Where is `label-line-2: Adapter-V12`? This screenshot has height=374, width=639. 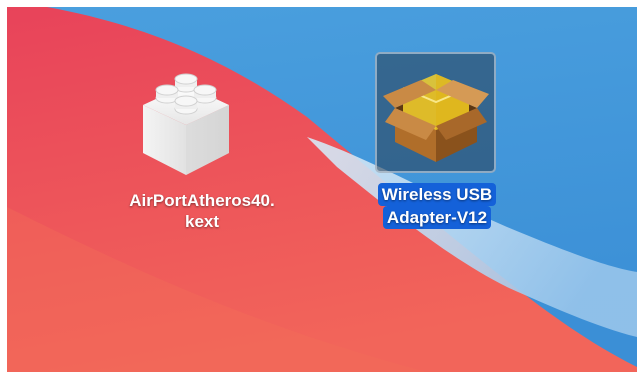
label-line-2: Adapter-V12 is located at coordinates (437, 217).